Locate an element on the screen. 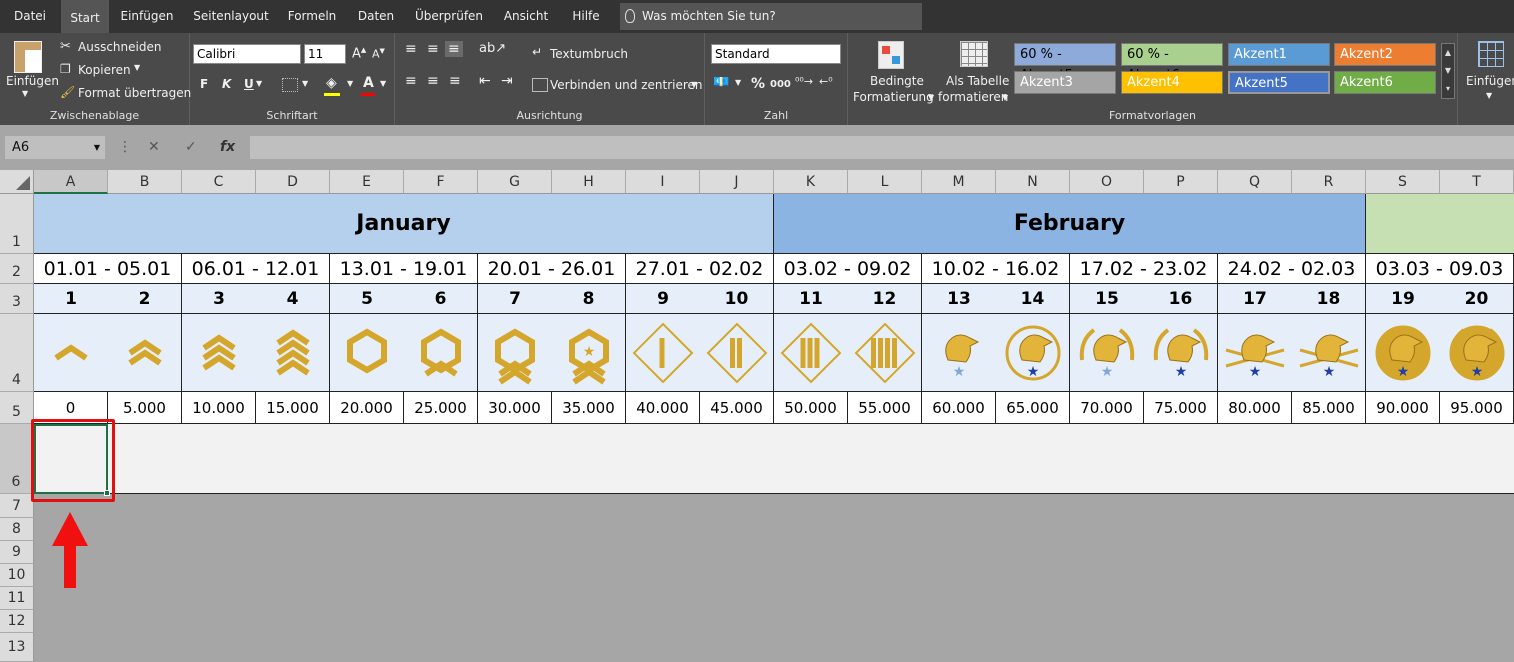 Image resolution: width=1514 pixels, height=662 pixels. row-header-7: 7 is located at coordinates (17, 506).